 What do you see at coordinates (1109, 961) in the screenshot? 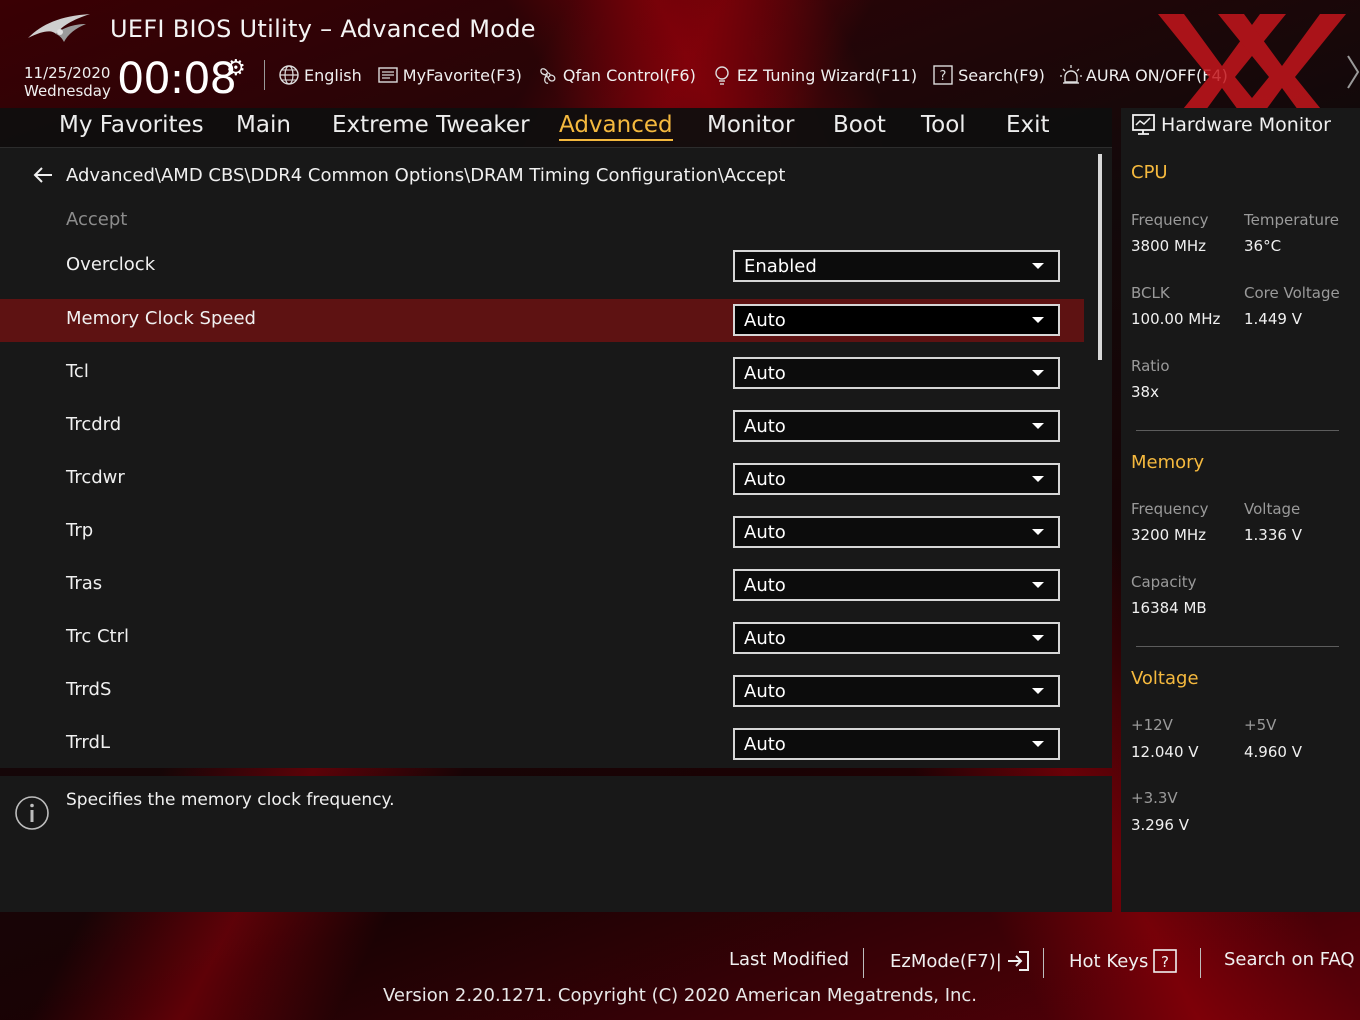
I see `hot-keys-label: Hot Keys` at bounding box center [1109, 961].